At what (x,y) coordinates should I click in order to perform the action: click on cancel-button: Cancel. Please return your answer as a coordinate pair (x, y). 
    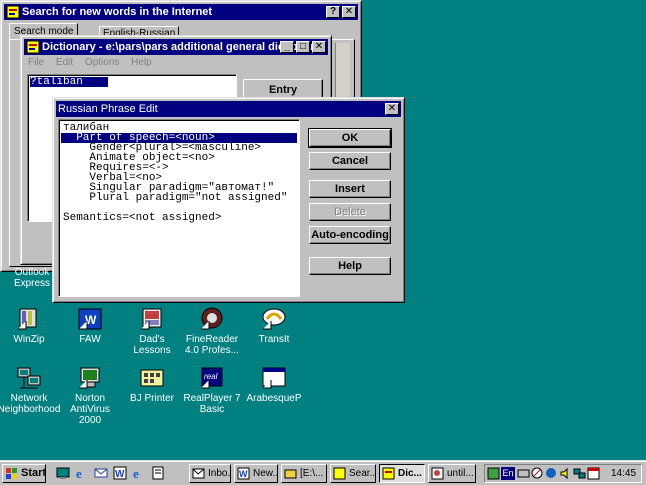
    Looking at the image, I should click on (350, 161).